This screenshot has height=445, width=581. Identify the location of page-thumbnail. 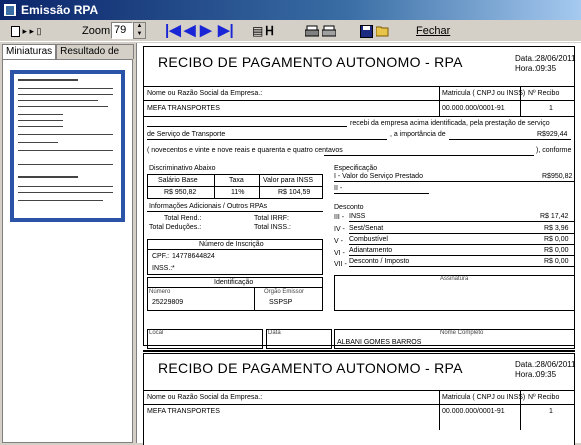
(67, 146).